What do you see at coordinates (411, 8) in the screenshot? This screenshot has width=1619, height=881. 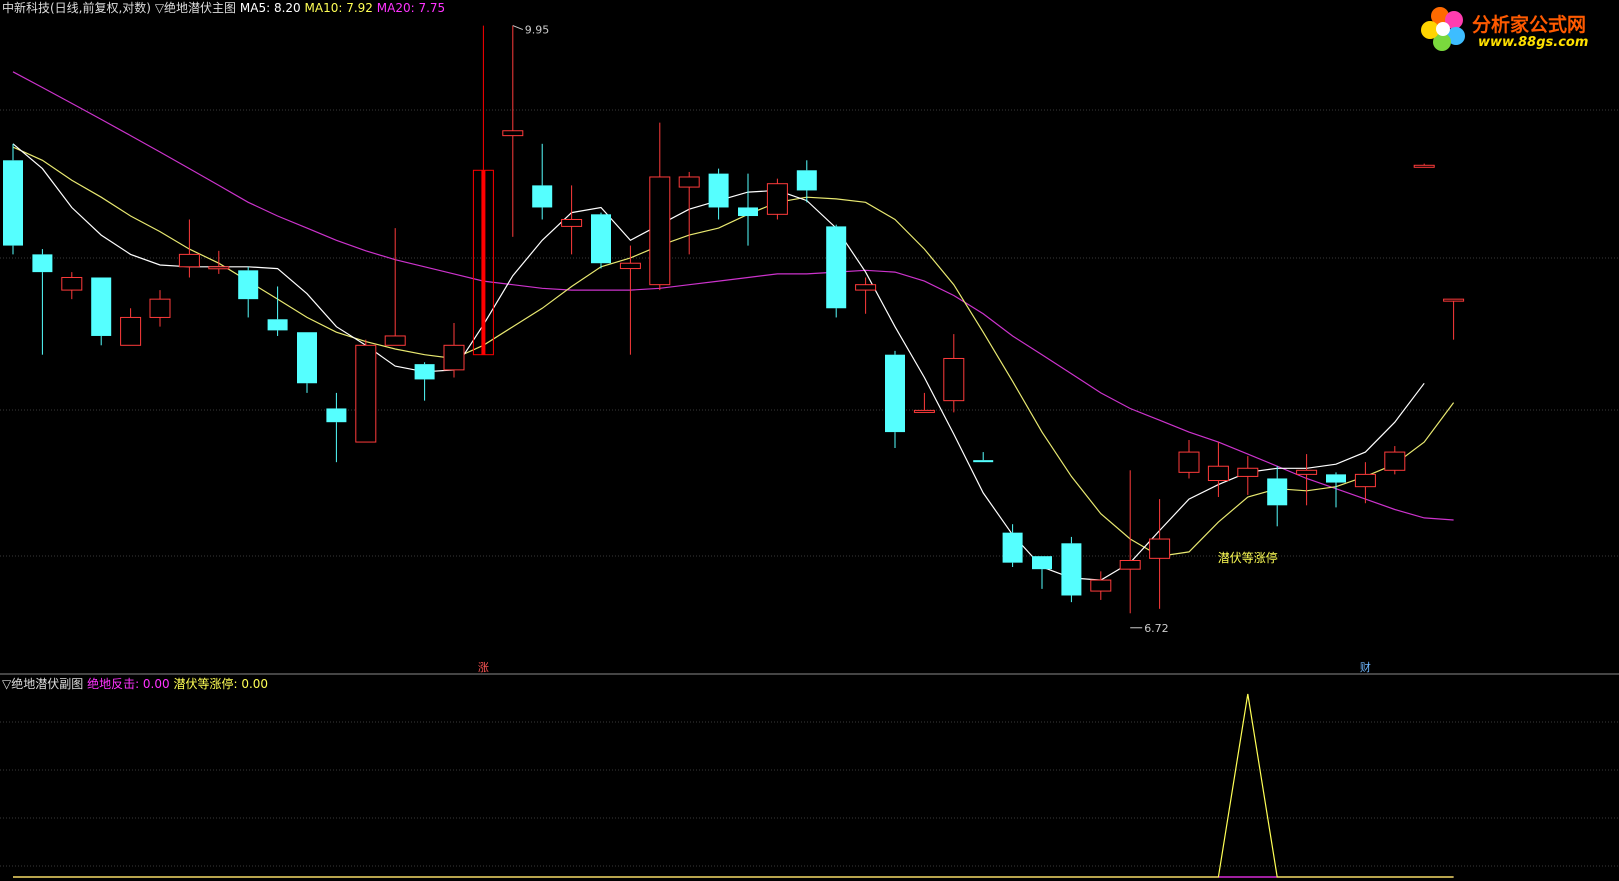 I see `ma20-value: MA20: 7.75` at bounding box center [411, 8].